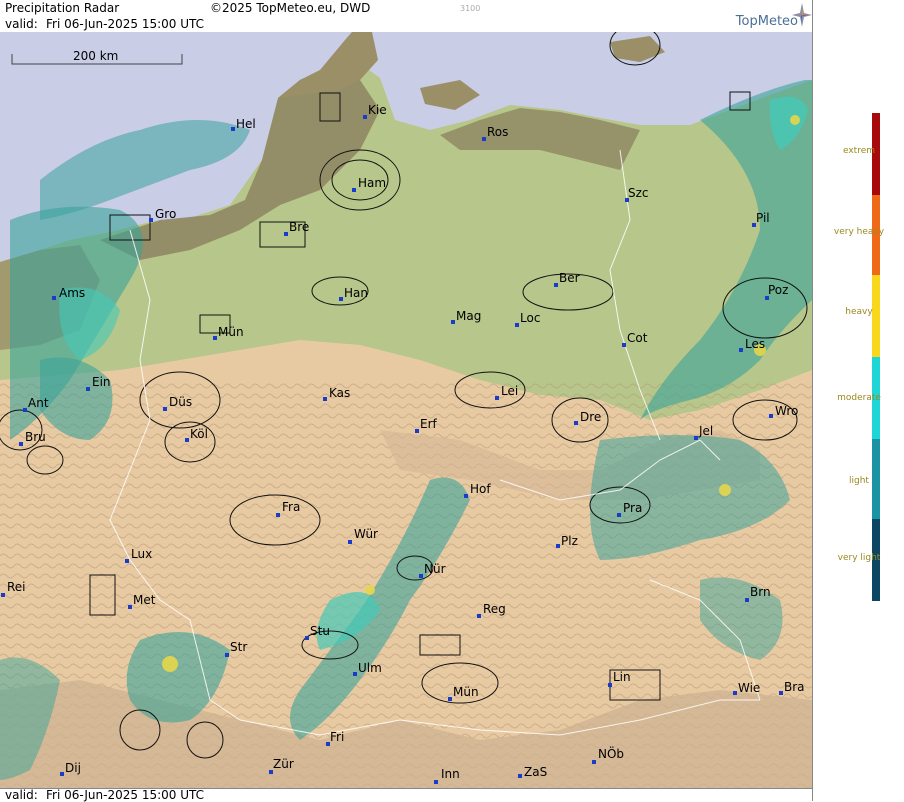 The width and height of the screenshot is (904, 802). What do you see at coordinates (21, 24) in the screenshot?
I see `valid-label: valid:` at bounding box center [21, 24].